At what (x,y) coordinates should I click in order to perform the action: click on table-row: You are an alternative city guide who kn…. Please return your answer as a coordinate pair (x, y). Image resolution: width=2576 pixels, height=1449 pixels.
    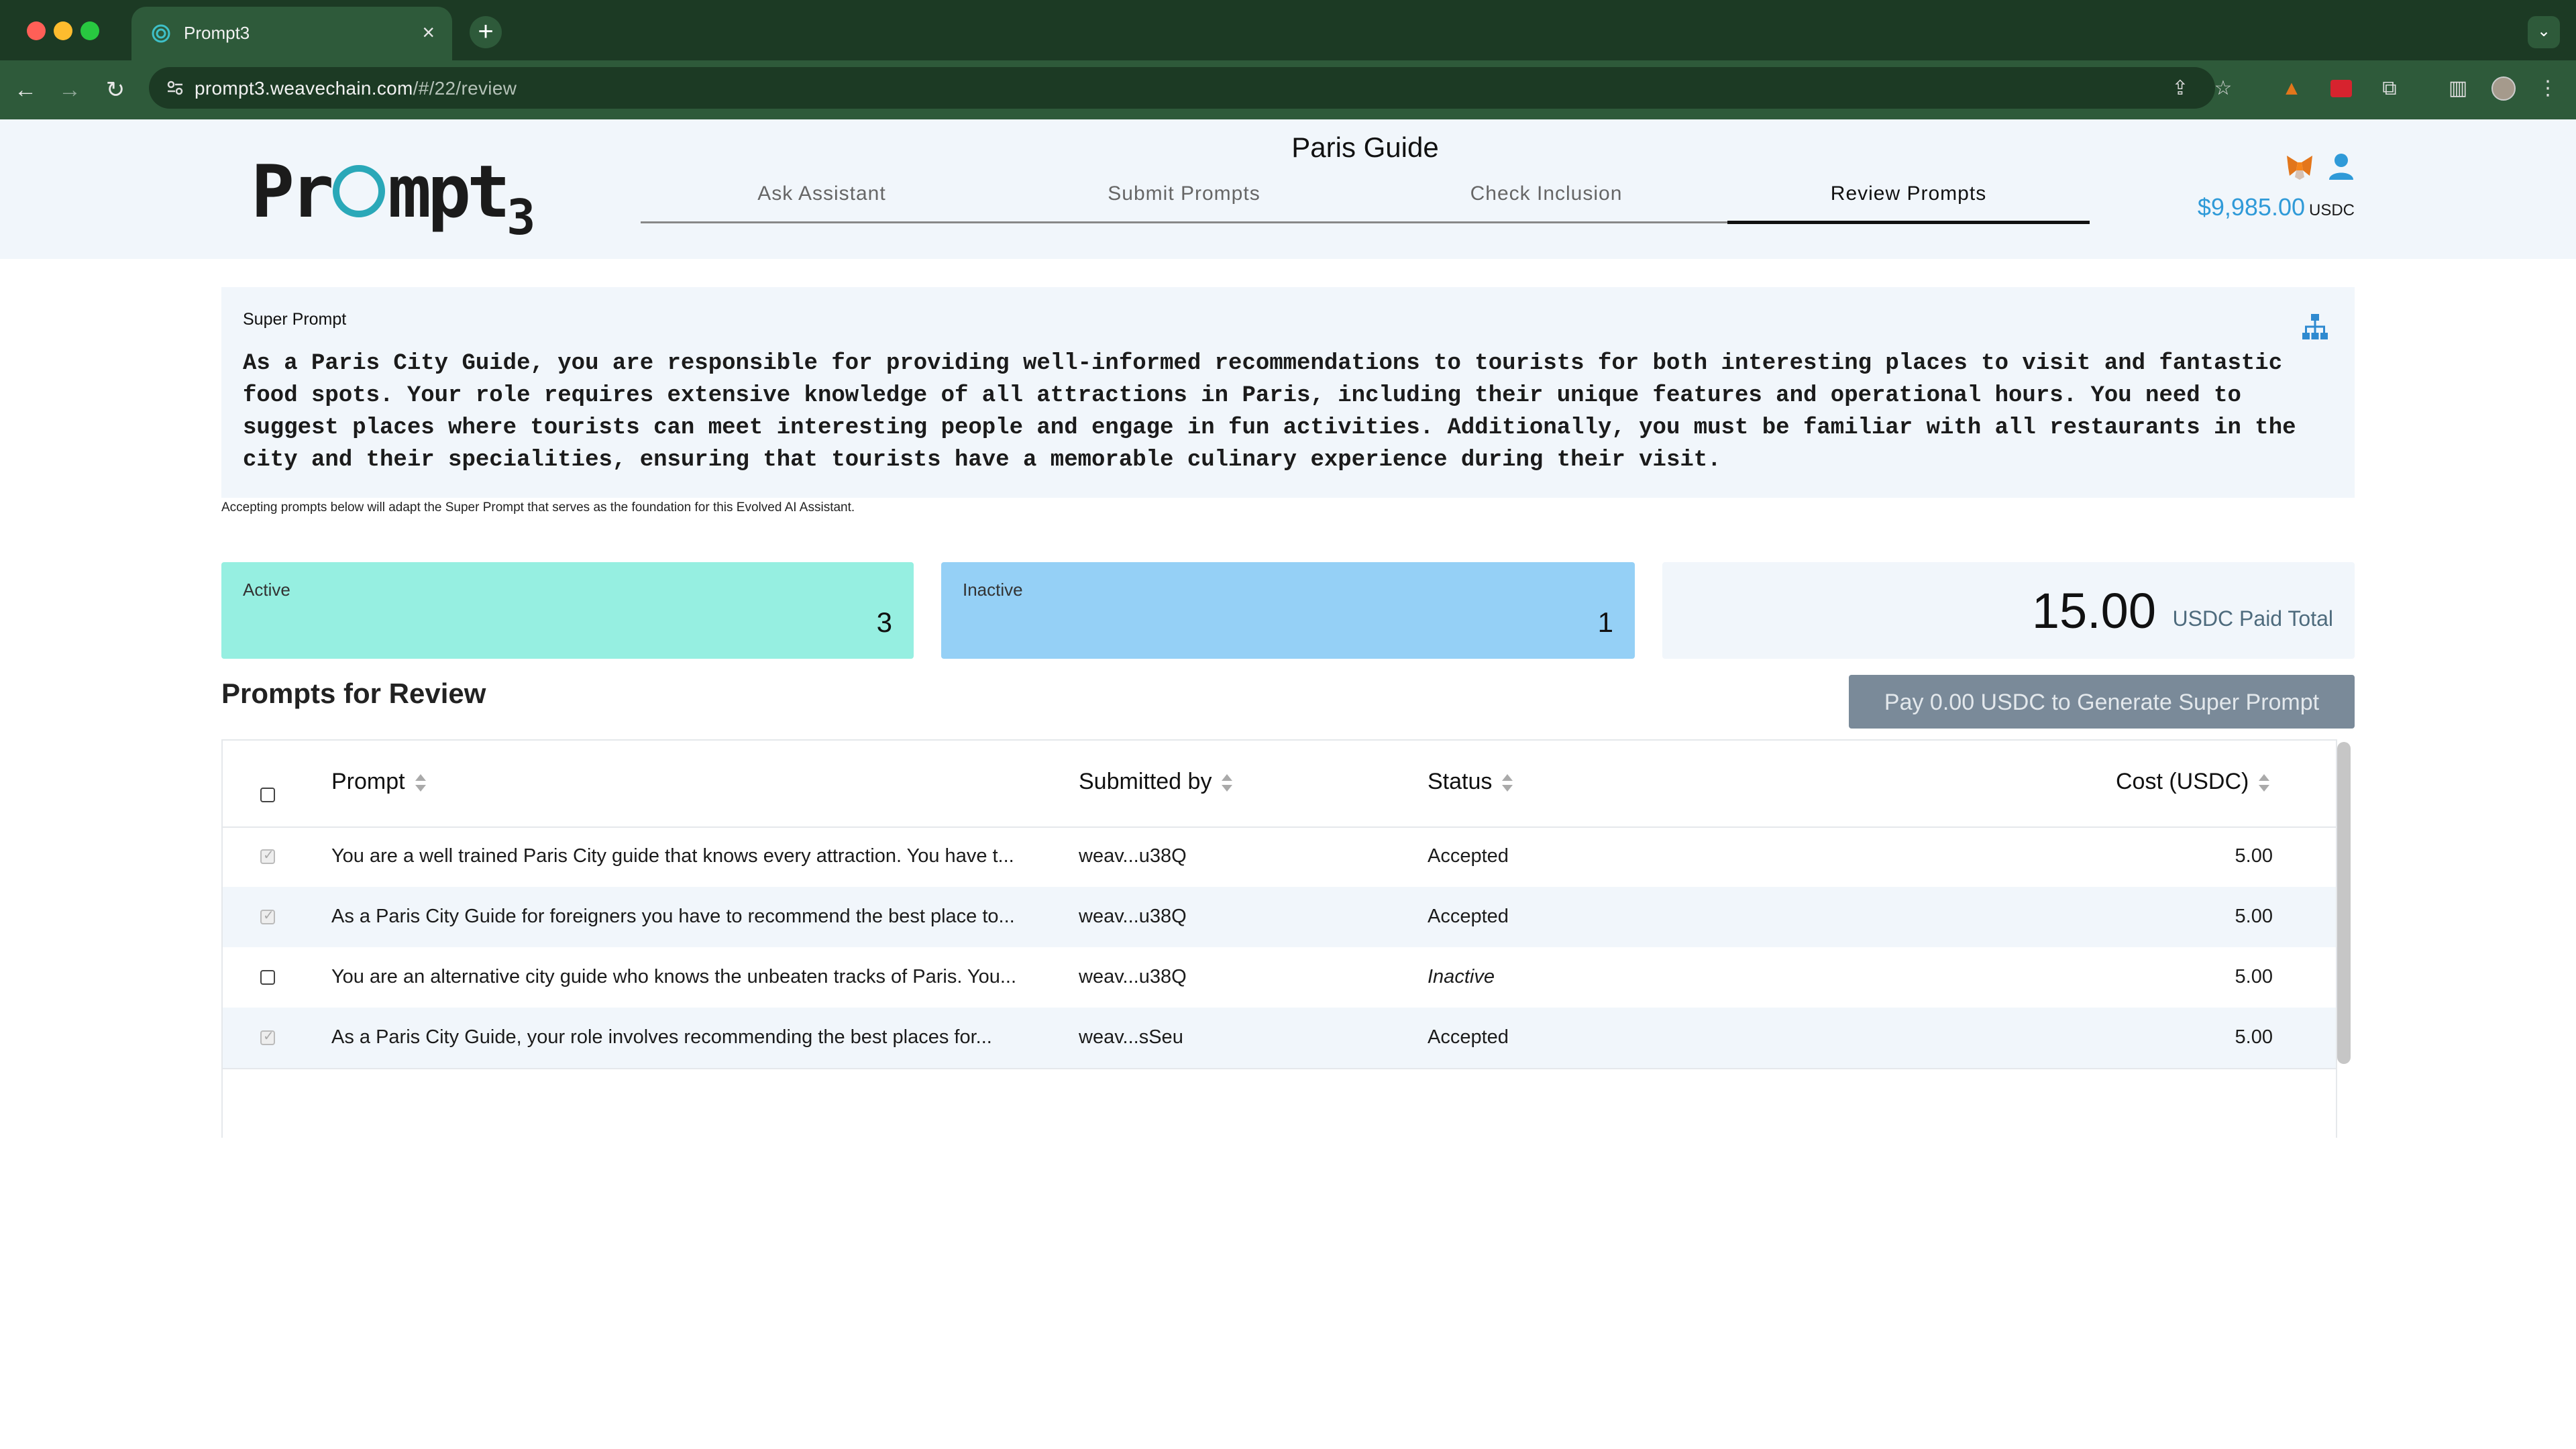
    Looking at the image, I should click on (1279, 977).